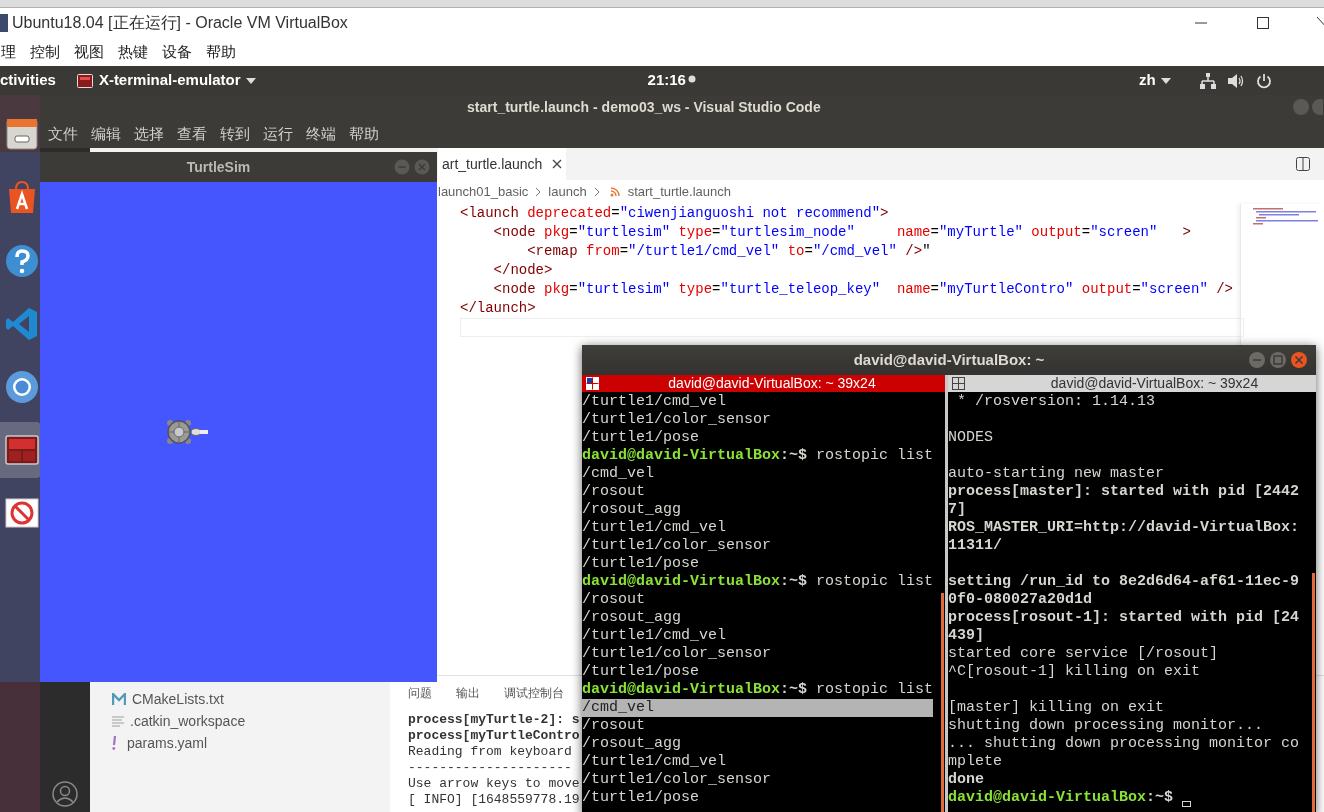 This screenshot has height=812, width=1324. What do you see at coordinates (502, 164) in the screenshot?
I see `editor-tab: art_turtle.launch` at bounding box center [502, 164].